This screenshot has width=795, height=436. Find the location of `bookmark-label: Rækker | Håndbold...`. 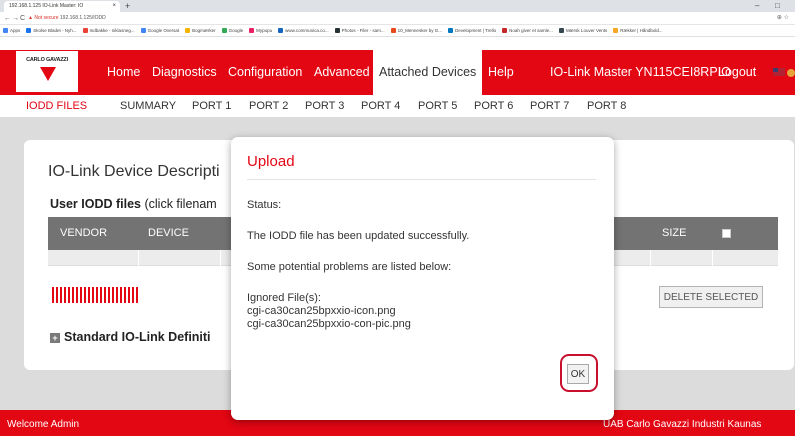

bookmark-label: Rækker | Håndbold... is located at coordinates (641, 30).